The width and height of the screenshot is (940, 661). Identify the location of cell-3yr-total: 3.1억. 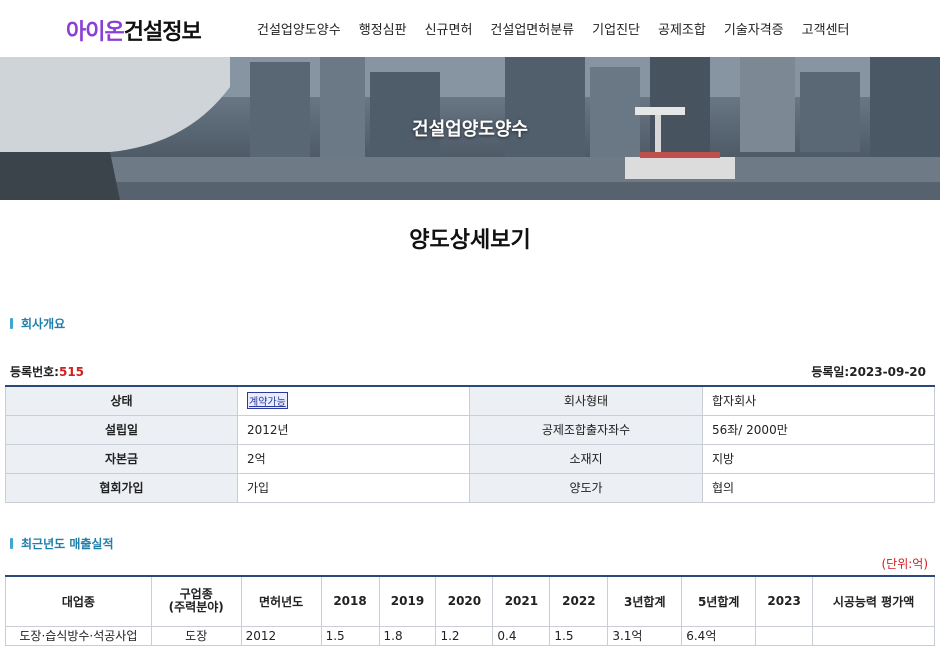
(645, 635).